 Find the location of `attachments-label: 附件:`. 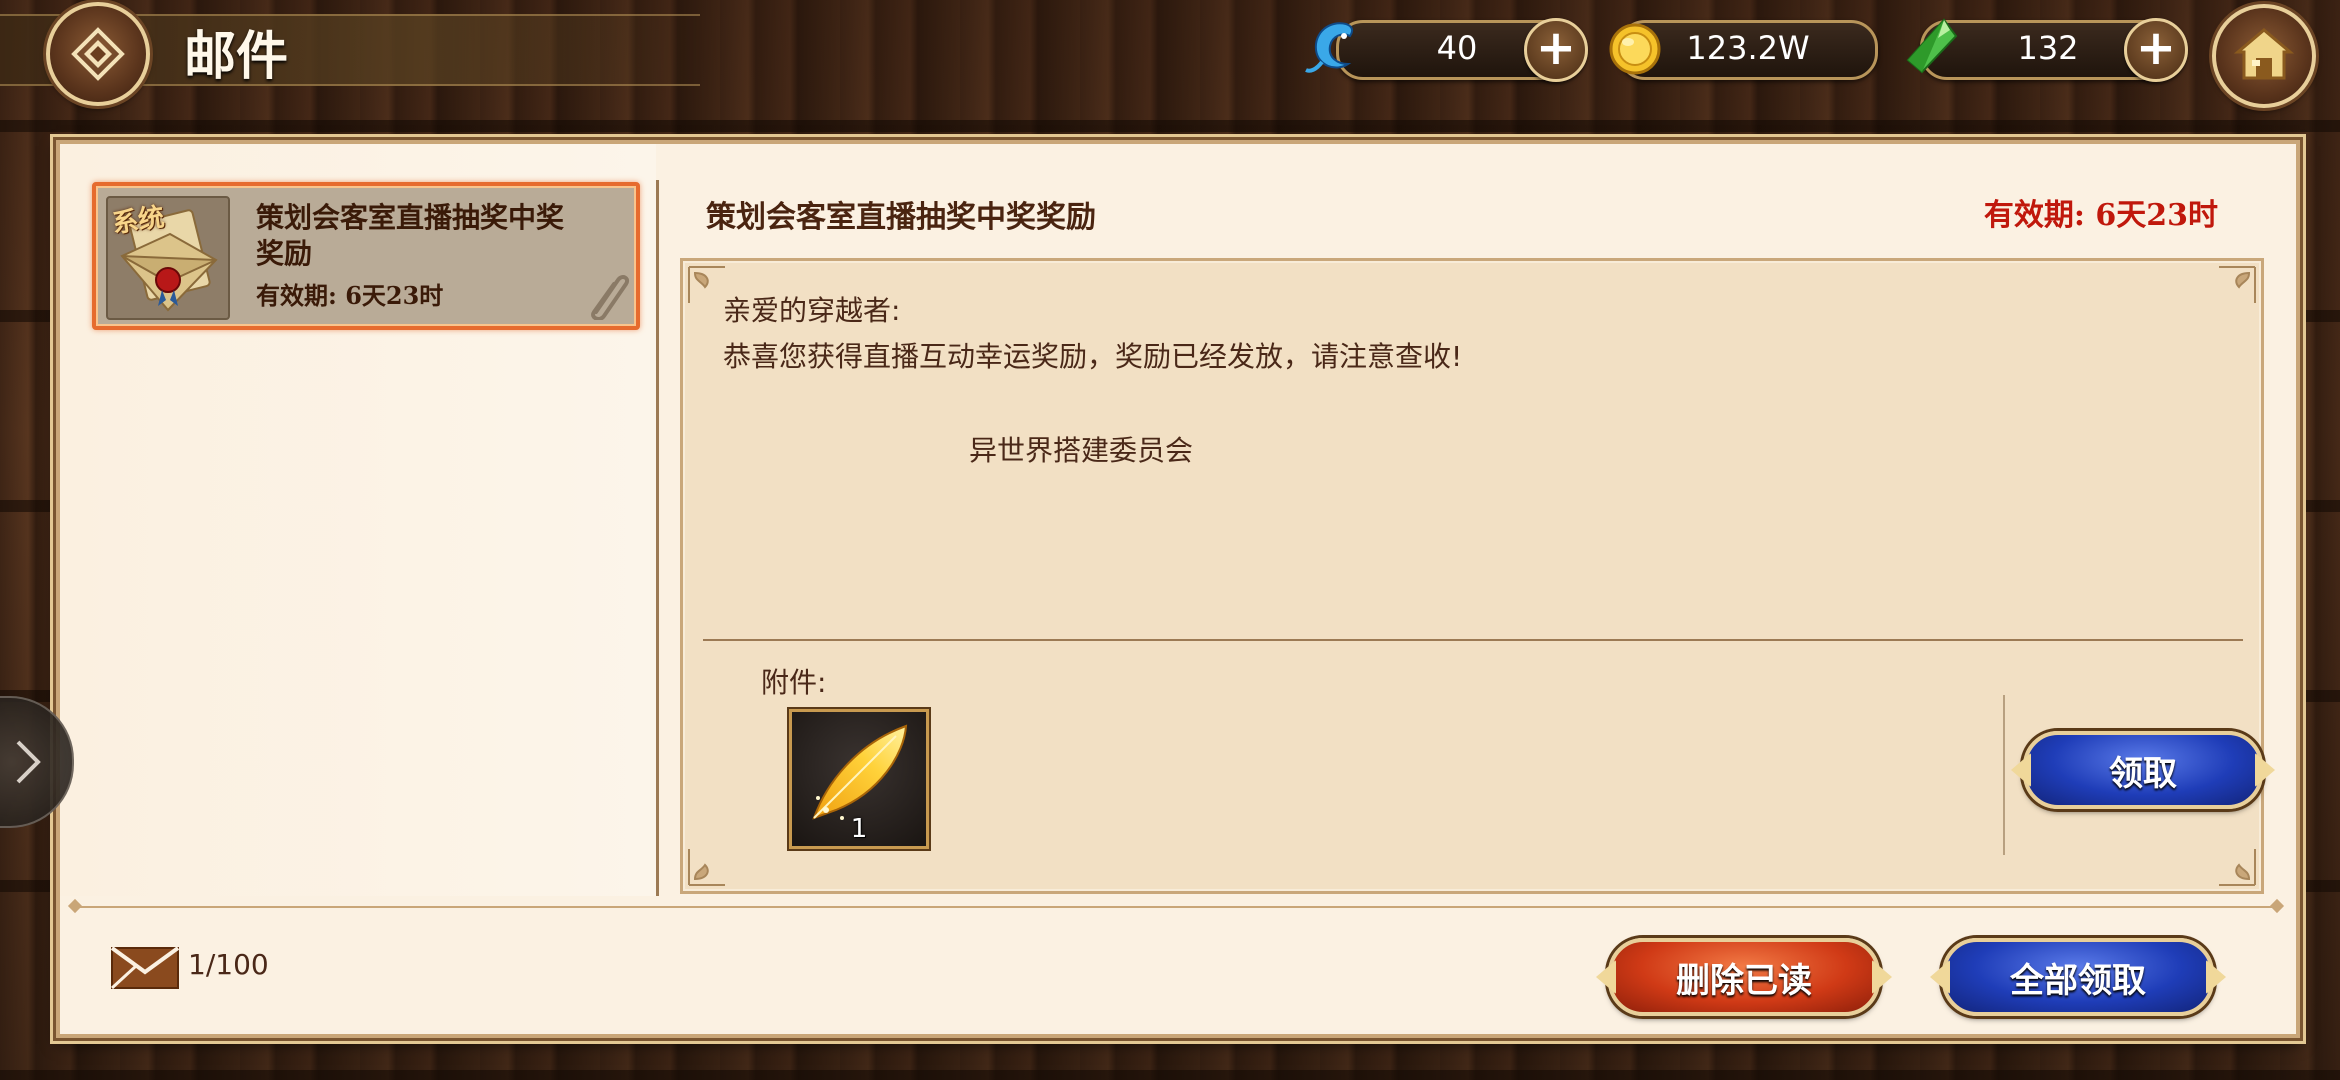

attachments-label: 附件: is located at coordinates (794, 682).